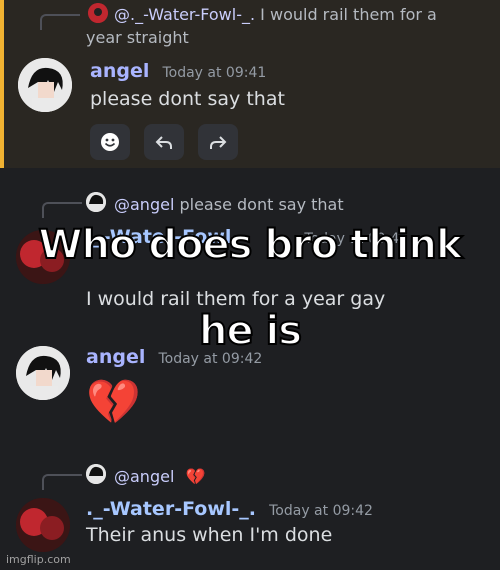 The image size is (500, 570). I want to click on message-content: I would rail them for a year gay, so click(236, 299).